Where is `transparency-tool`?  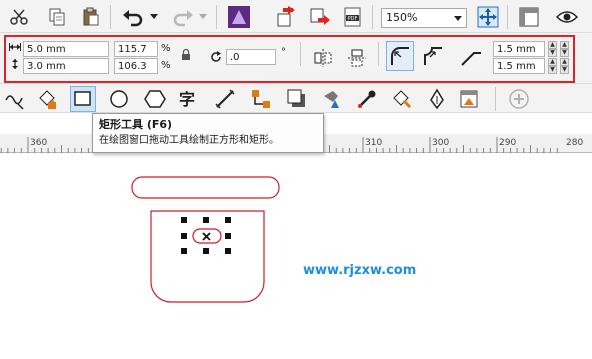
transparency-tool is located at coordinates (331, 99).